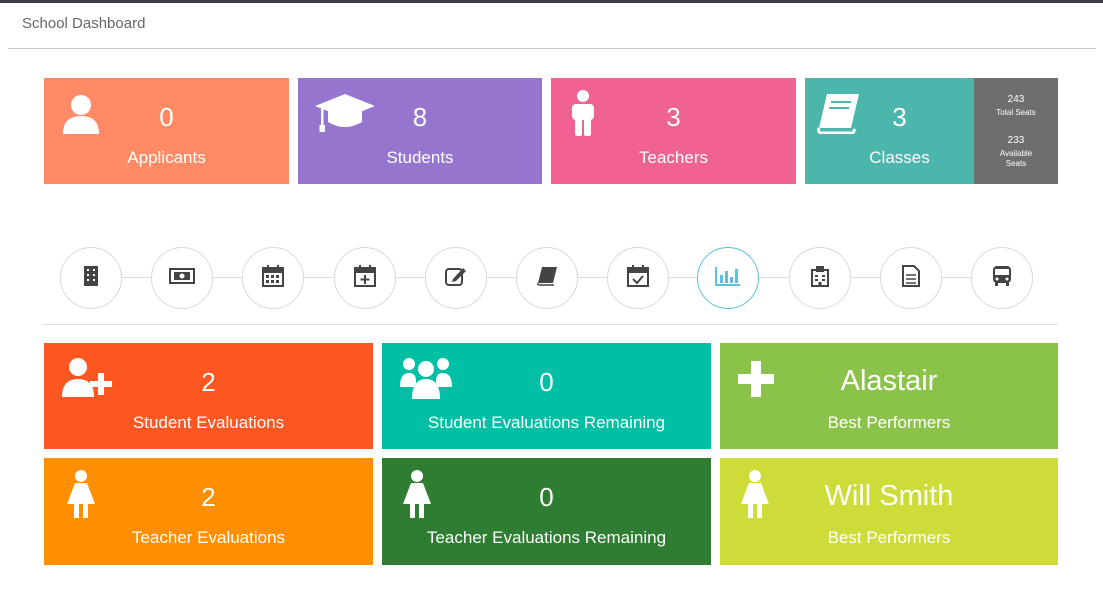 This screenshot has height=613, width=1103. I want to click on building-icon, so click(91, 278).